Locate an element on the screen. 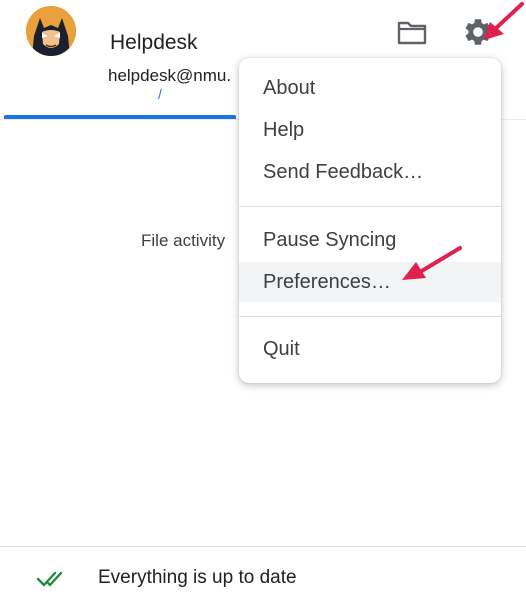  avatar-image is located at coordinates (51, 31).